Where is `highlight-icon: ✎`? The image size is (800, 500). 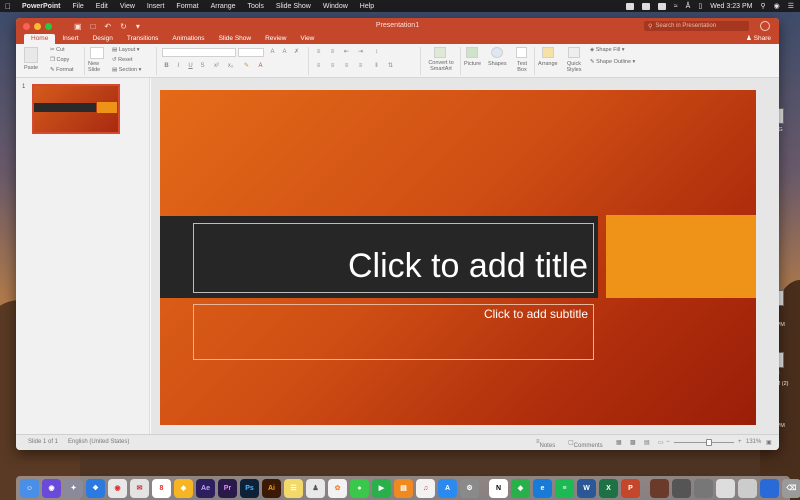
highlight-icon: ✎ is located at coordinates (246, 66).